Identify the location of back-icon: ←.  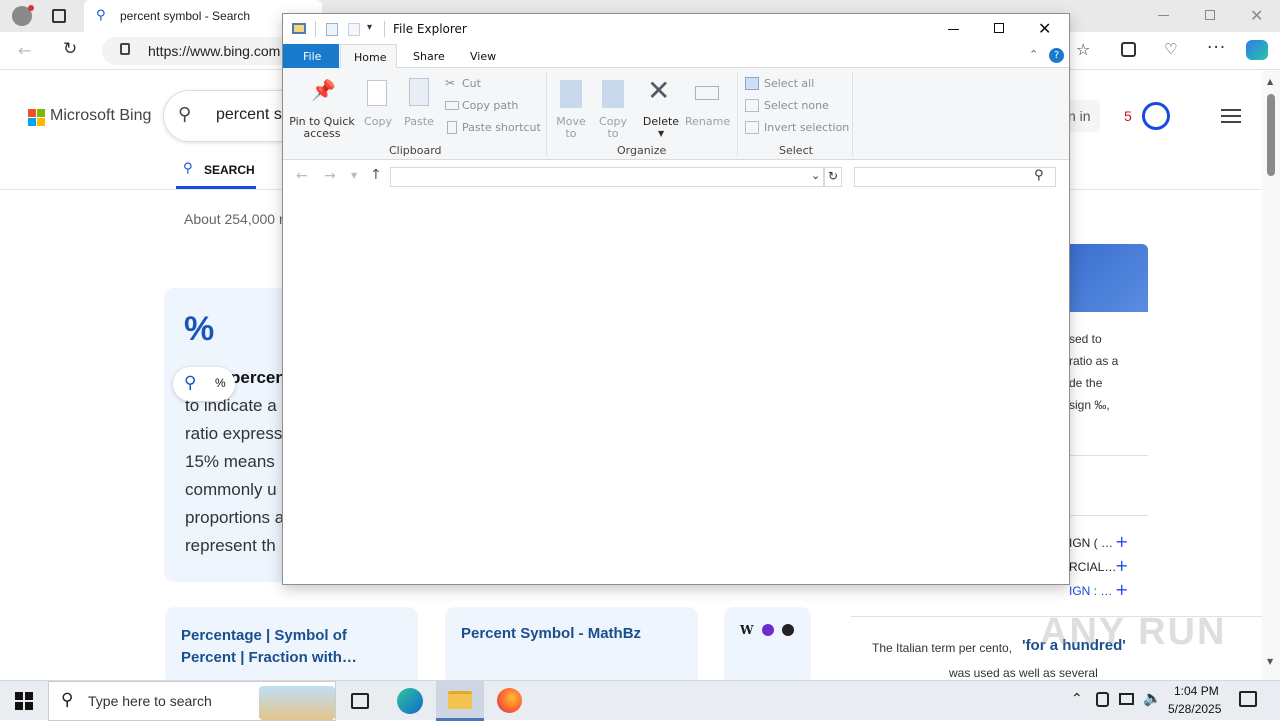
(24, 50).